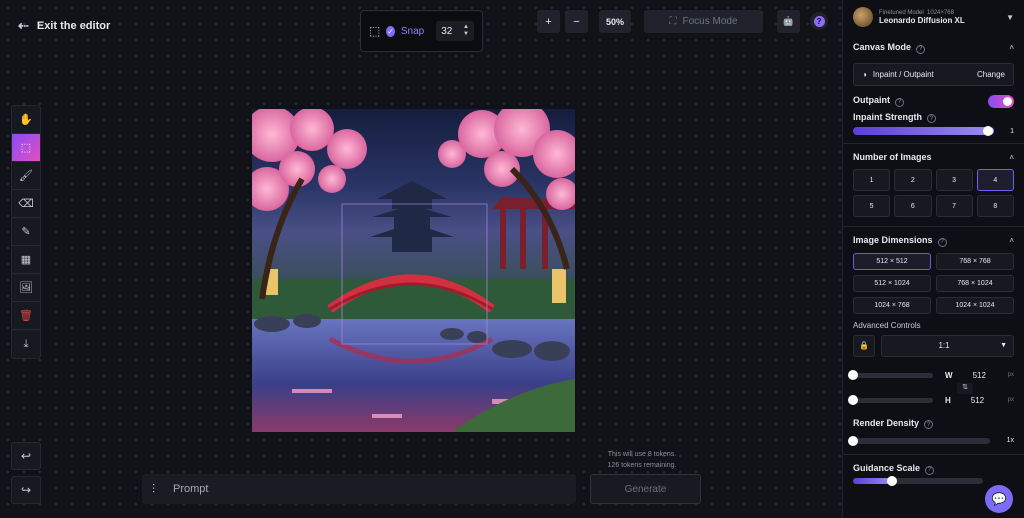  Describe the element at coordinates (1012, 131) in the screenshot. I see `inpaint-strength-value: 1` at that location.